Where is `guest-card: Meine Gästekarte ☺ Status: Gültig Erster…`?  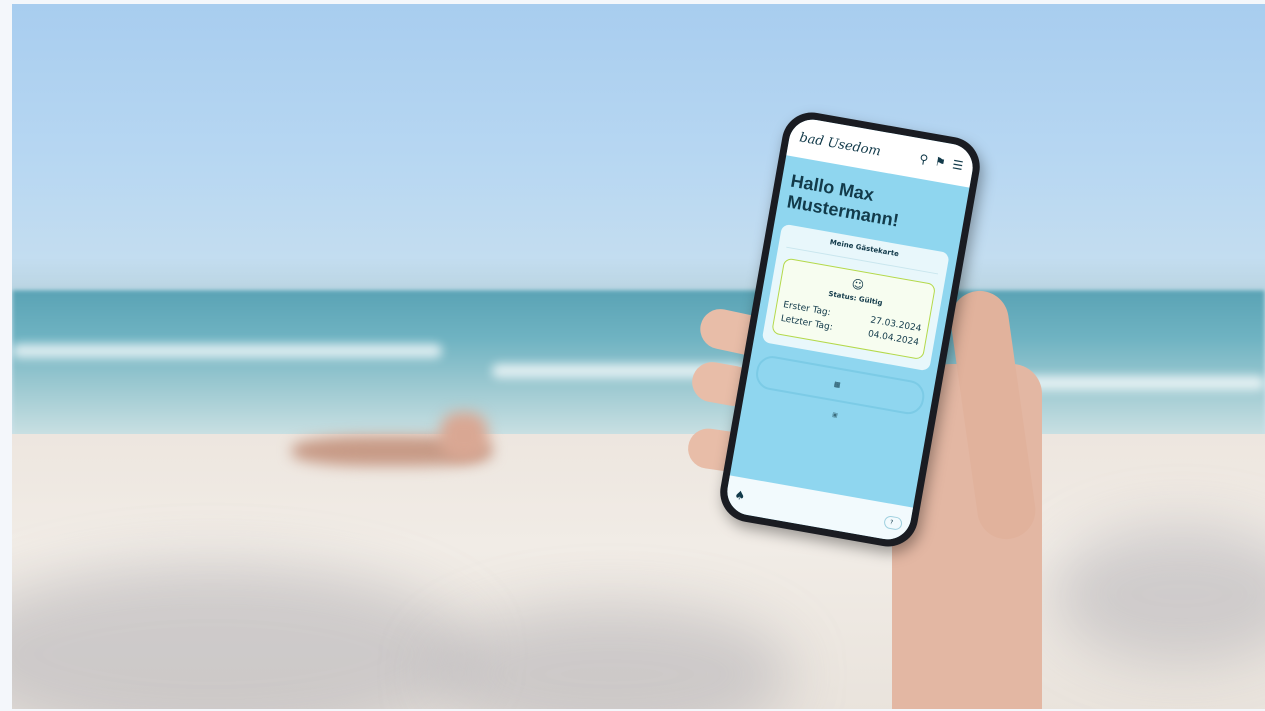
guest-card: Meine Gästekarte ☺ Status: Gültig Erster… is located at coordinates (855, 297).